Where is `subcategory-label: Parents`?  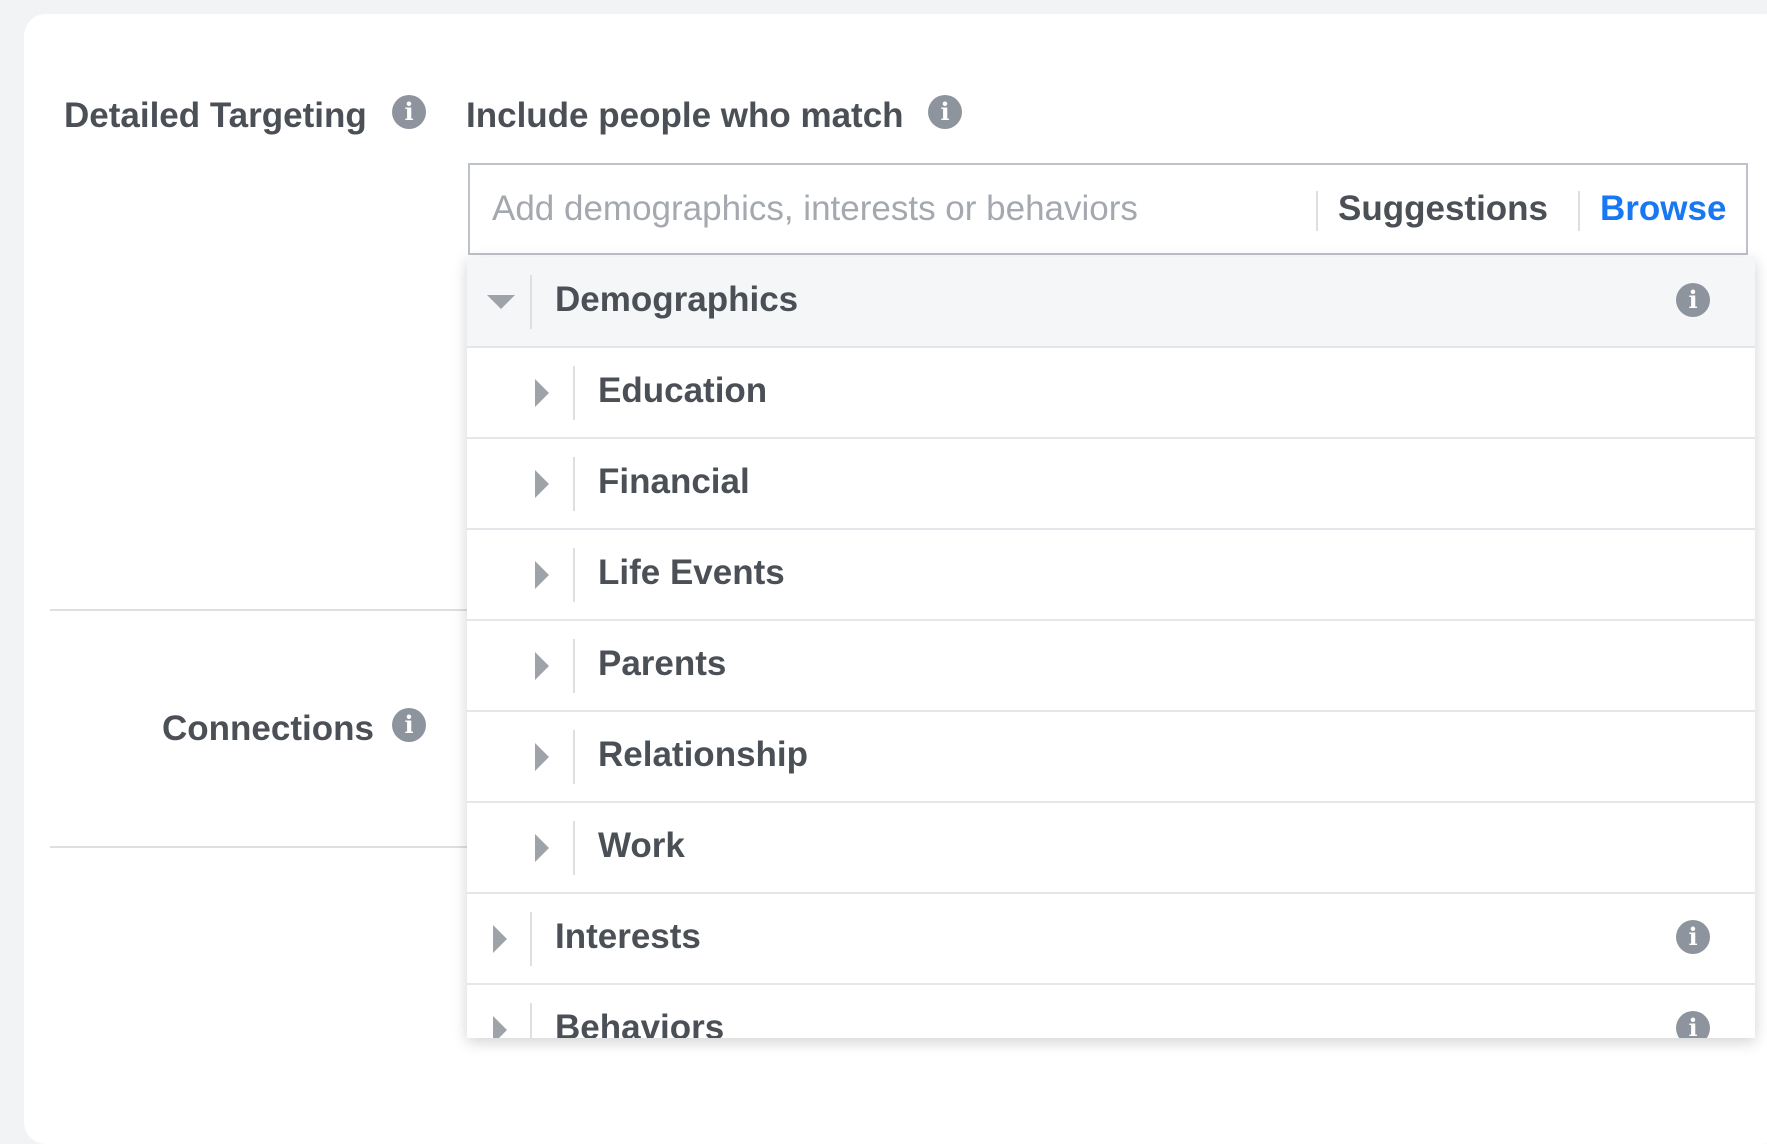 subcategory-label: Parents is located at coordinates (662, 663).